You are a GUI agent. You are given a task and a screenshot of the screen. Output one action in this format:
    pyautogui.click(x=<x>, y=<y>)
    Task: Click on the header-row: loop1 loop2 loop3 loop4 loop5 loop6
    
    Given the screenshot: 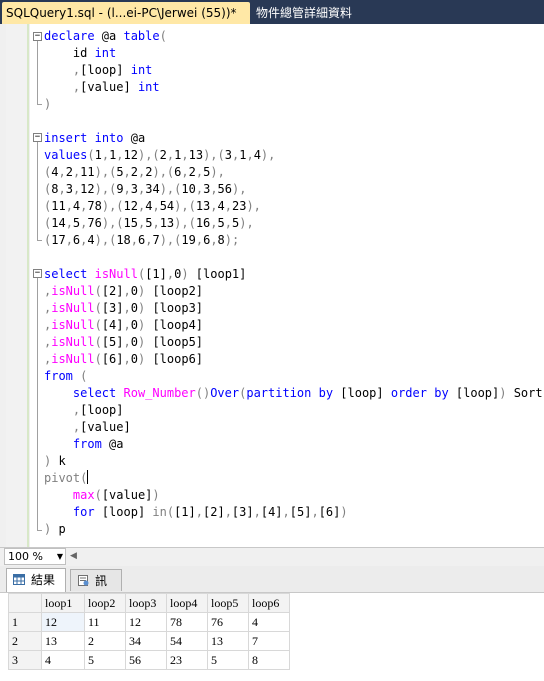 What is the action you would take?
    pyautogui.click(x=149, y=603)
    